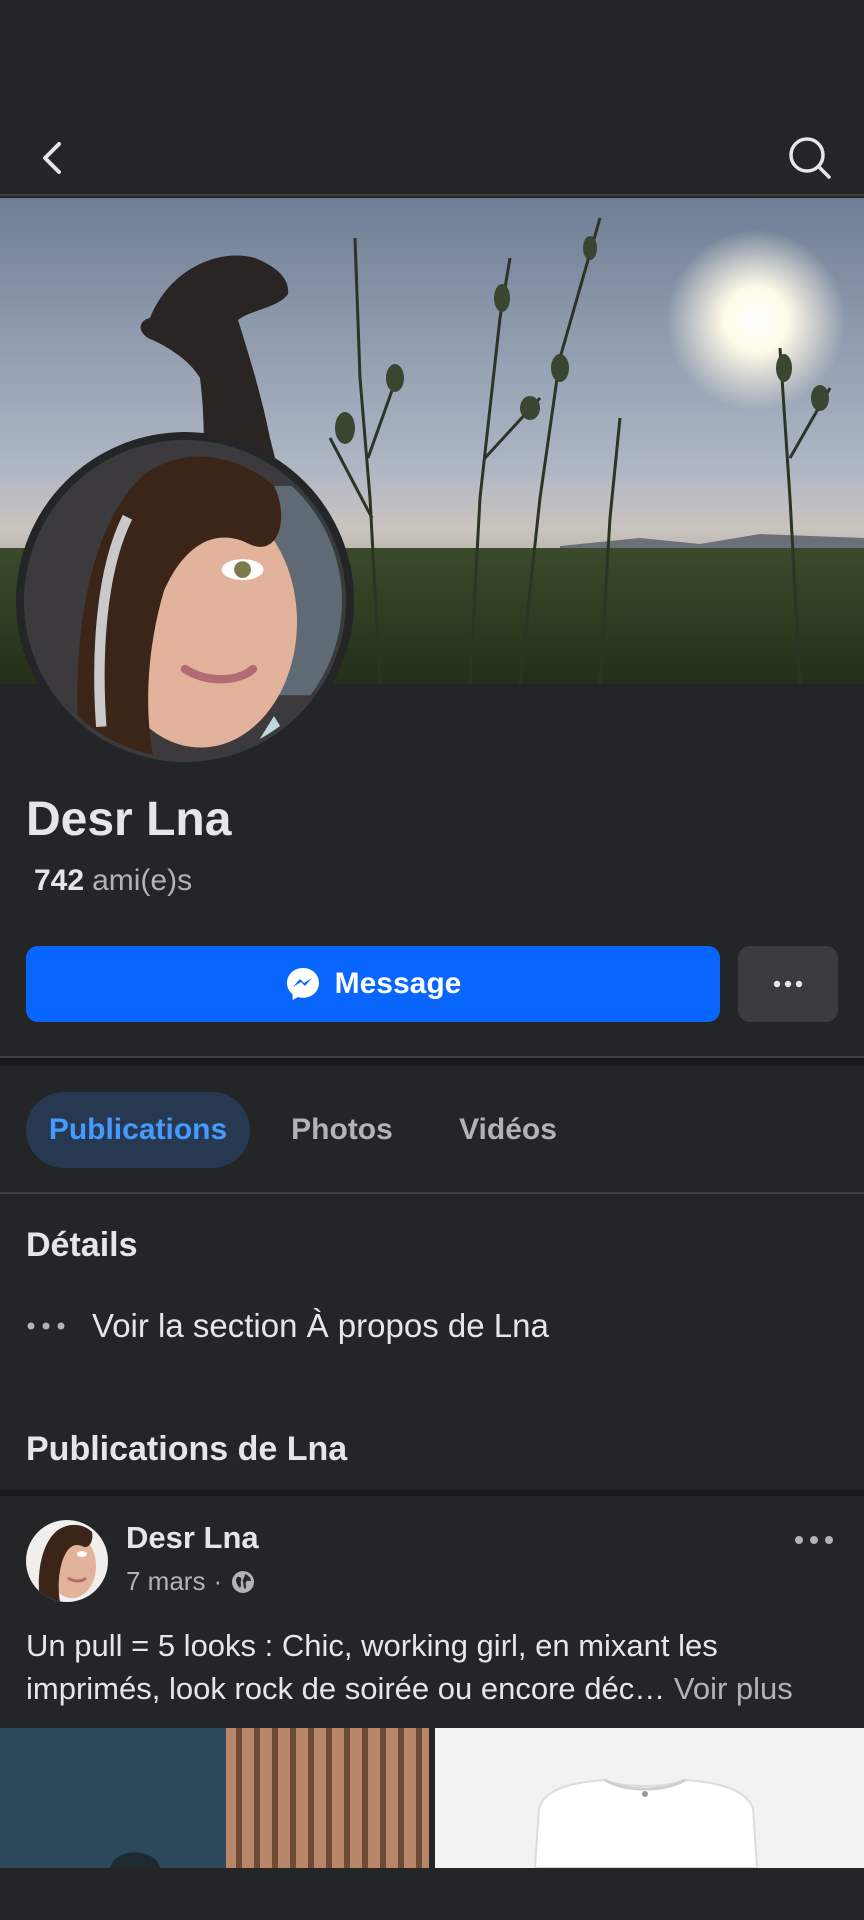  I want to click on search-button, so click(810, 158).